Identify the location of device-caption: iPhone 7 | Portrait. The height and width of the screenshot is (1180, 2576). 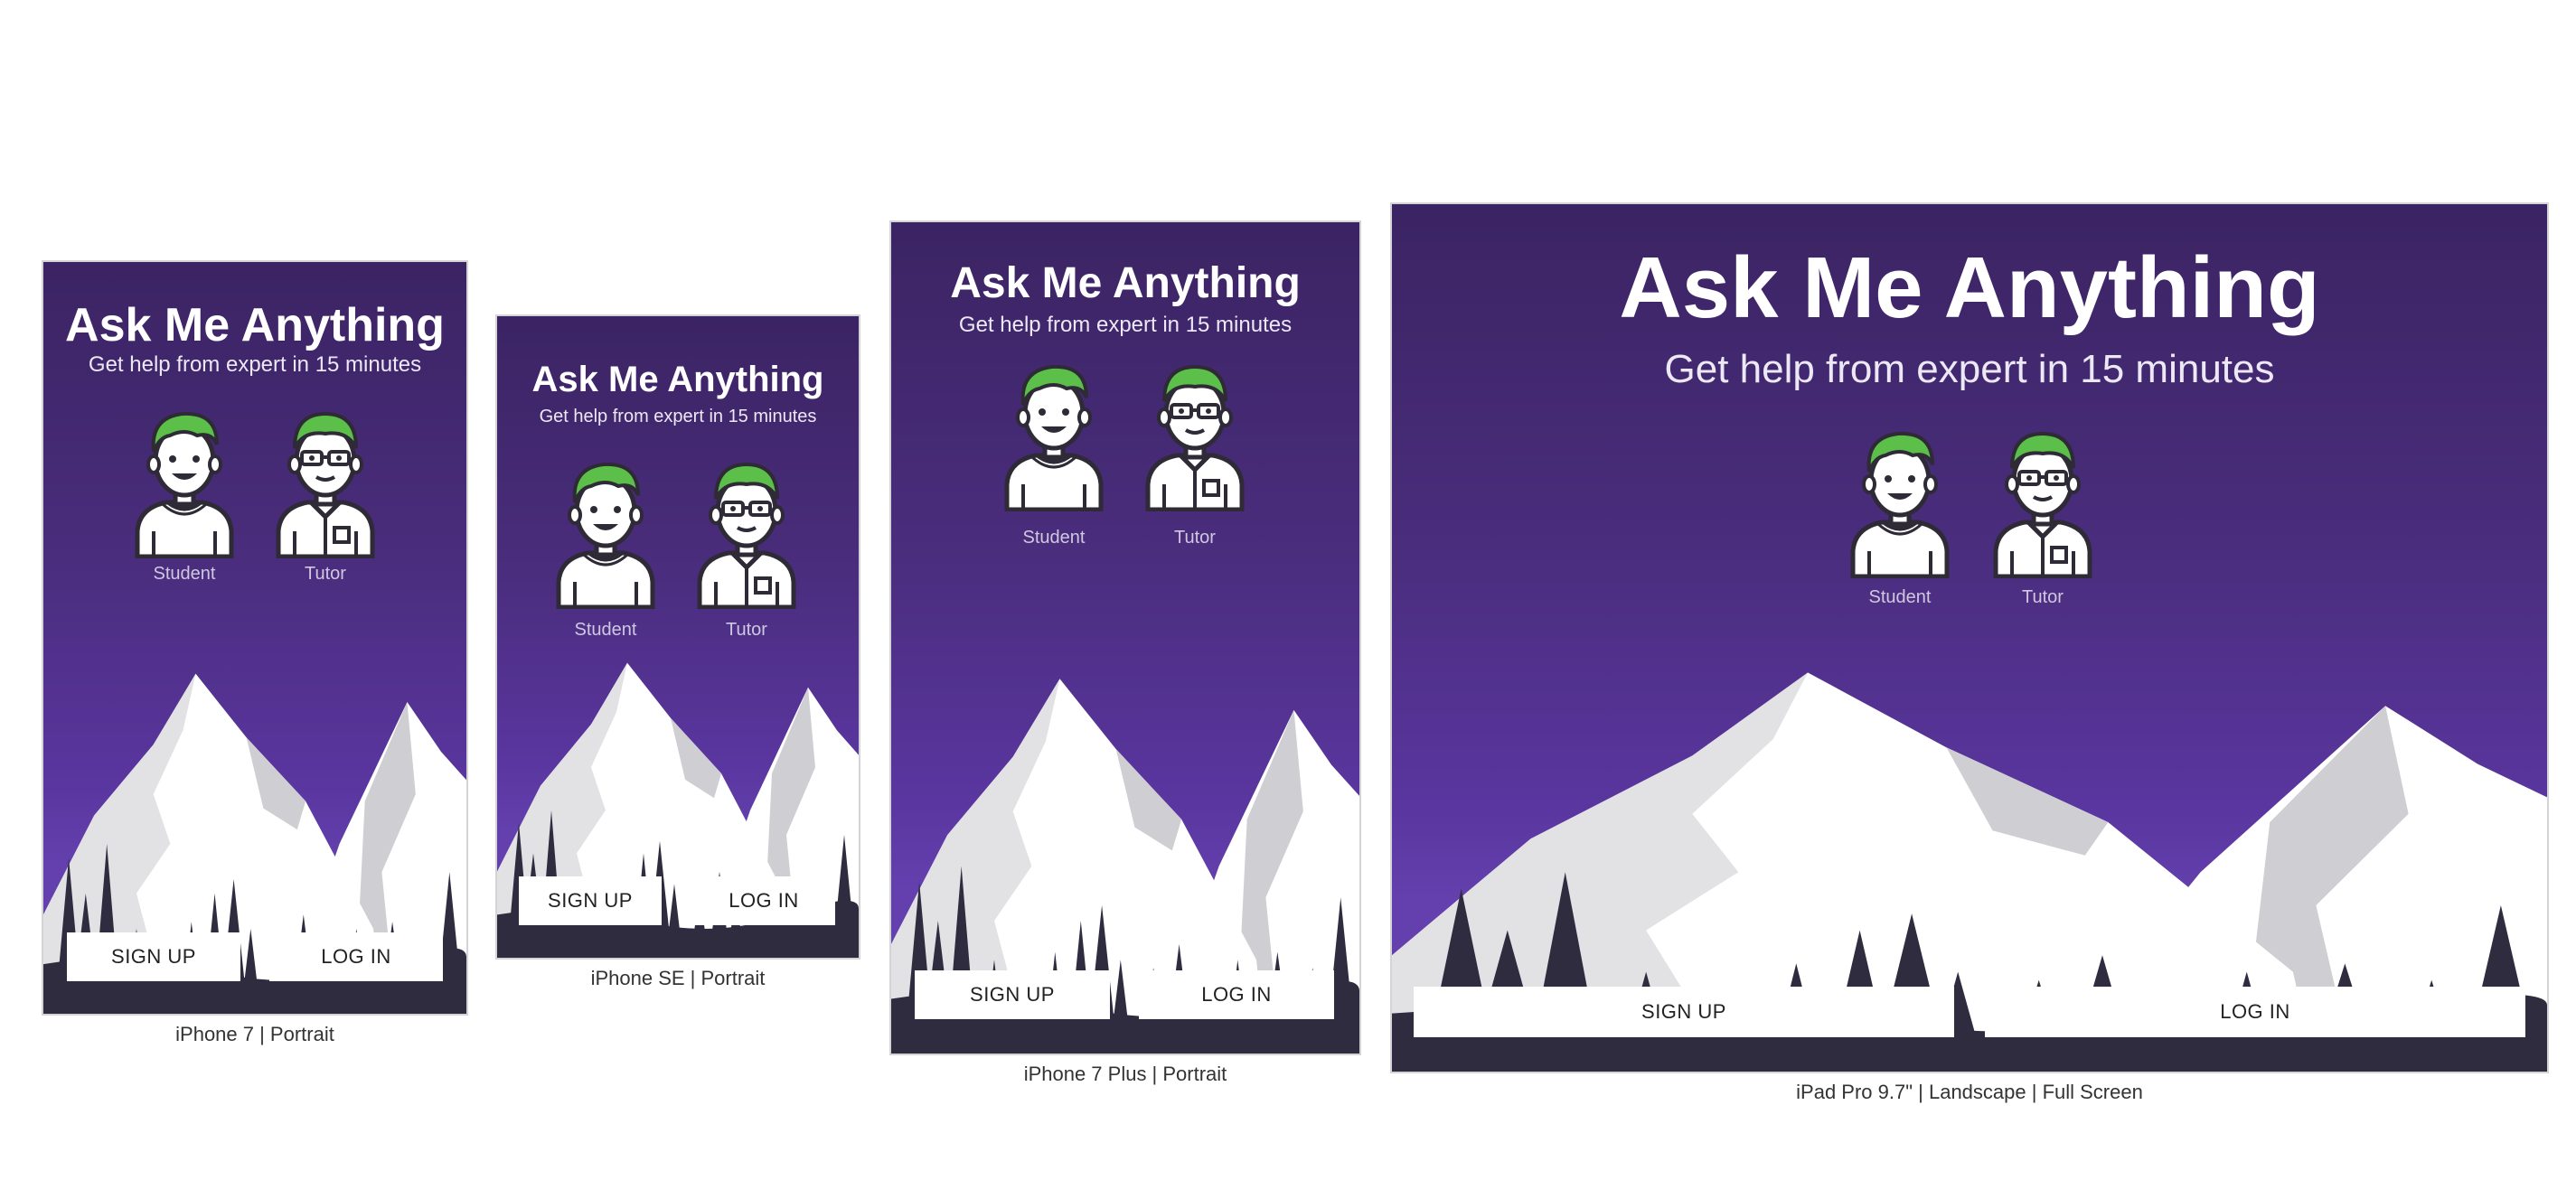
(254, 1034).